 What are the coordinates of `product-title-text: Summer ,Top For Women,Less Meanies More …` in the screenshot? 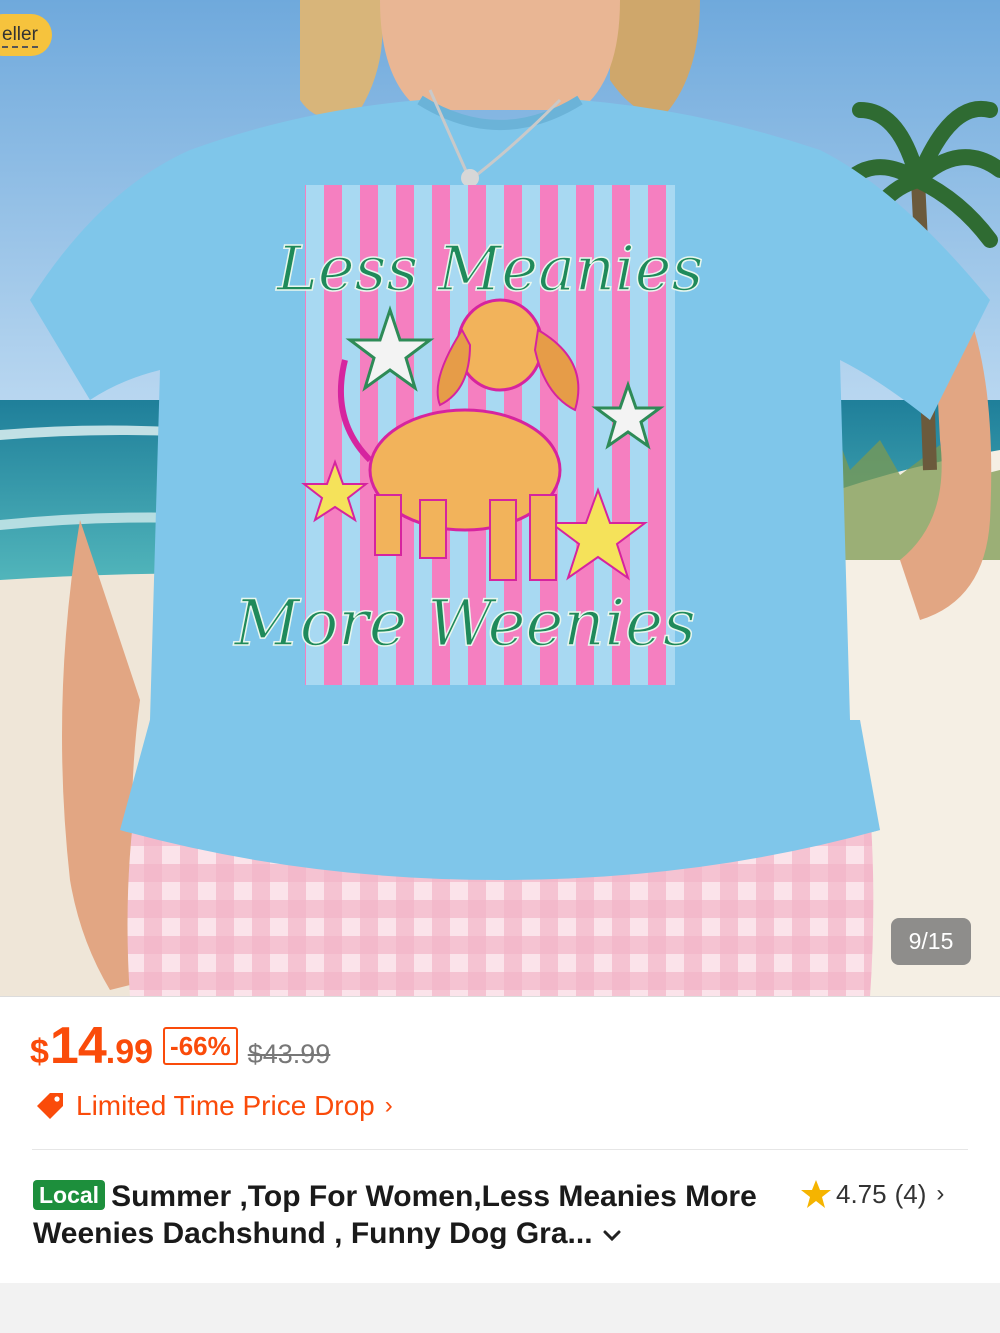 It's located at (395, 1215).